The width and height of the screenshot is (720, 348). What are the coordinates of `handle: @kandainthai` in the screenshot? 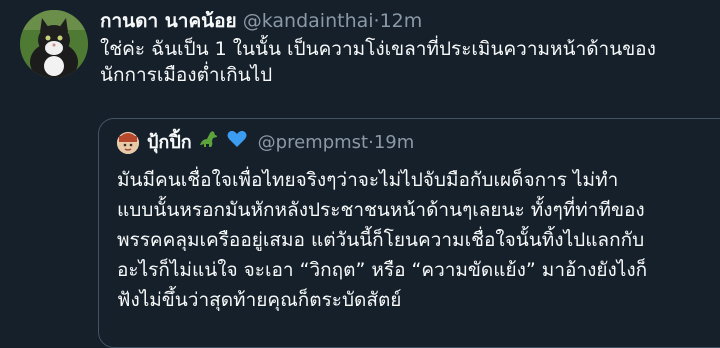 It's located at (308, 21).